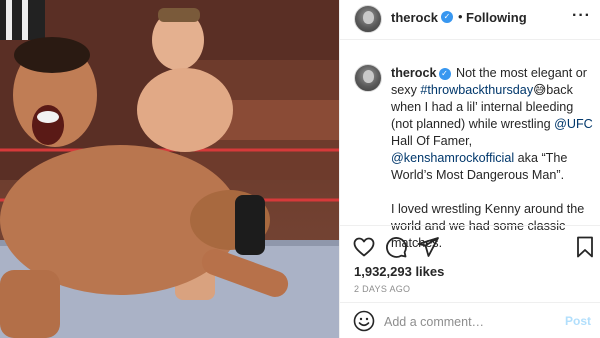 The width and height of the screenshot is (600, 338). I want to click on mention-ufc-link: @UFC, so click(573, 124).